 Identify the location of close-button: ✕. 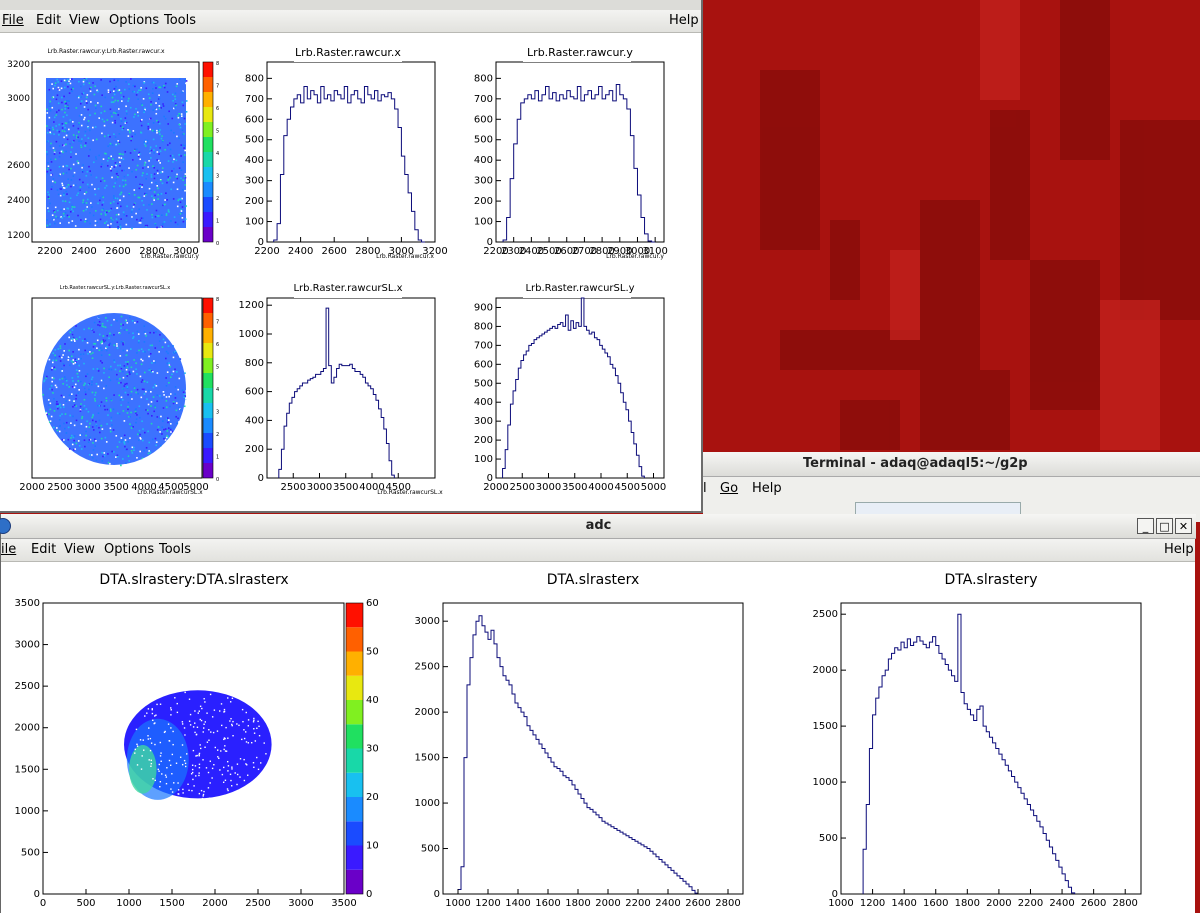
(1183, 526).